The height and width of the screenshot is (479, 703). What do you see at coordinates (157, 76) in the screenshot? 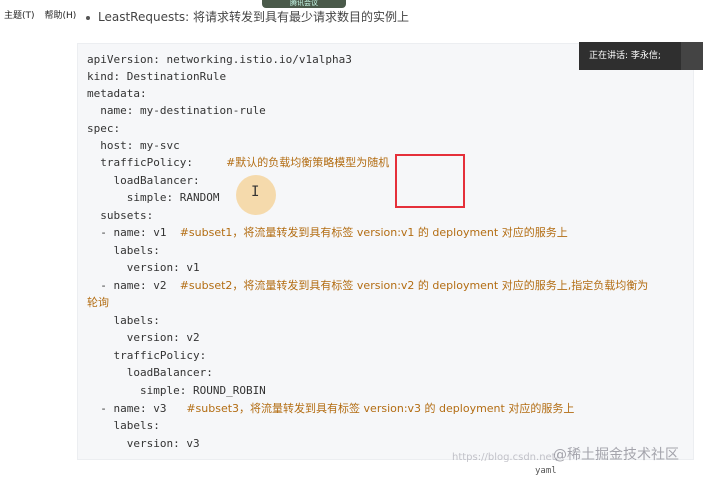
I see `code-line: kind: DestinationRule` at bounding box center [157, 76].